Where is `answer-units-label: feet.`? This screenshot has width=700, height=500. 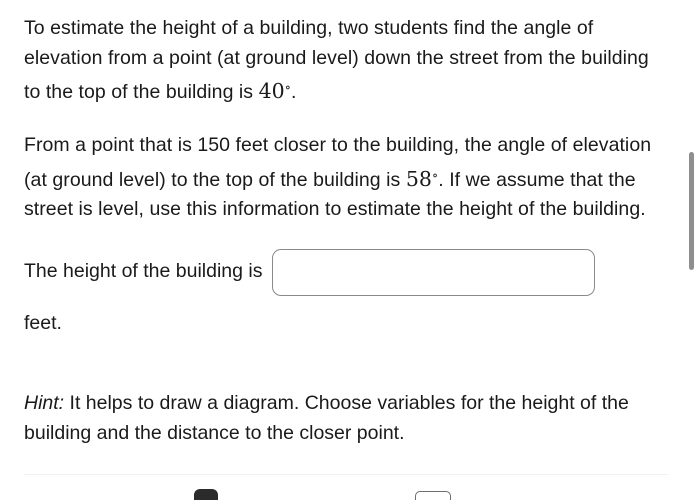 answer-units-label: feet. is located at coordinates (43, 322).